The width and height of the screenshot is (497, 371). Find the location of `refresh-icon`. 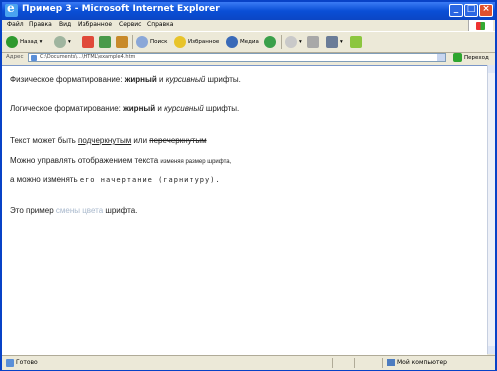

refresh-icon is located at coordinates (105, 42).